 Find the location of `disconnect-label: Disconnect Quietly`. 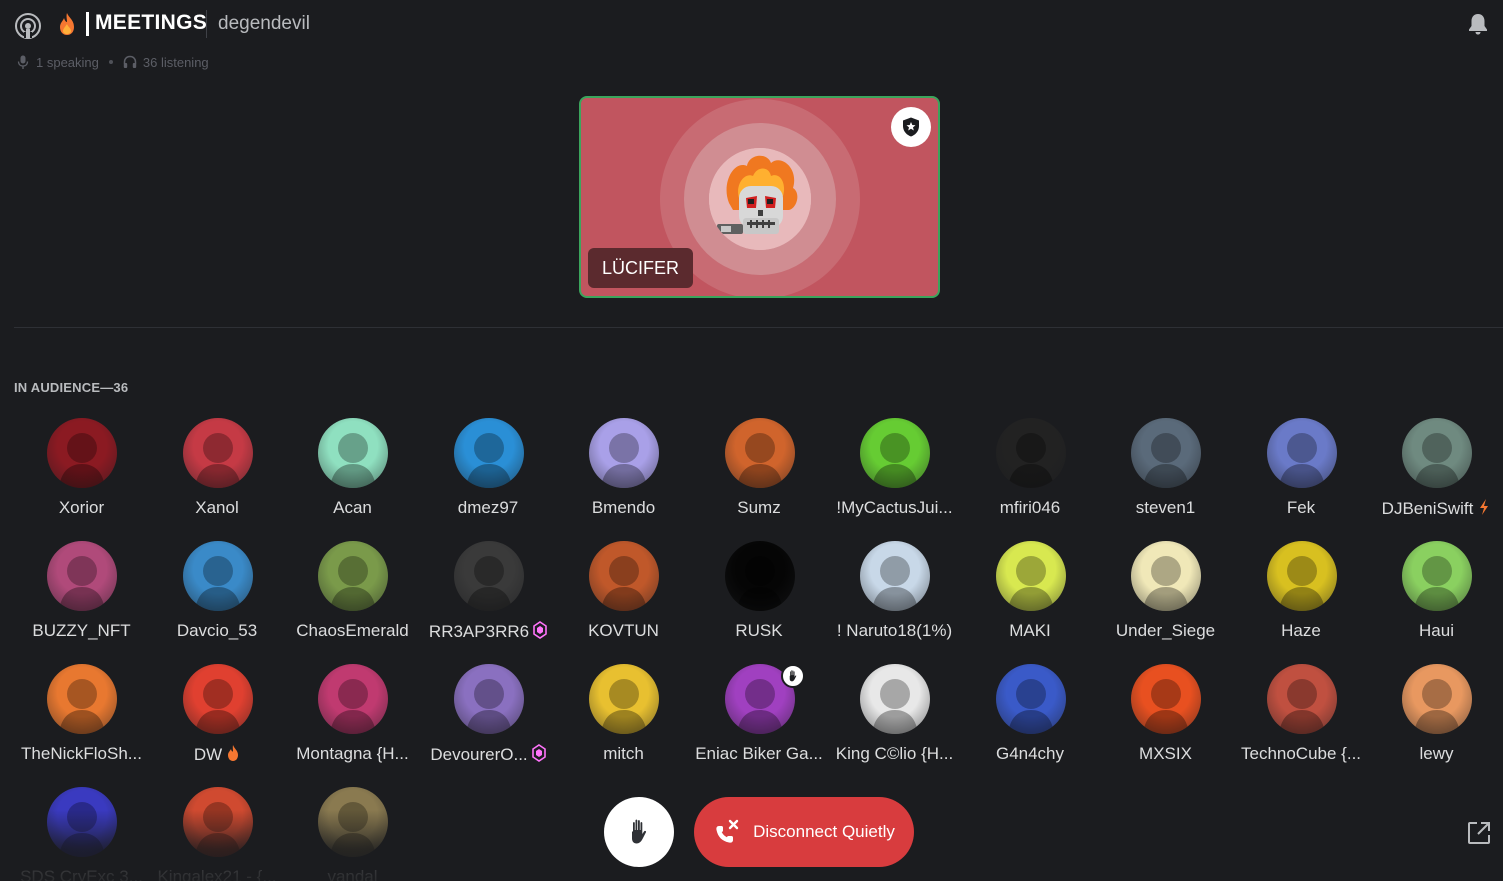

disconnect-label: Disconnect Quietly is located at coordinates (824, 831).